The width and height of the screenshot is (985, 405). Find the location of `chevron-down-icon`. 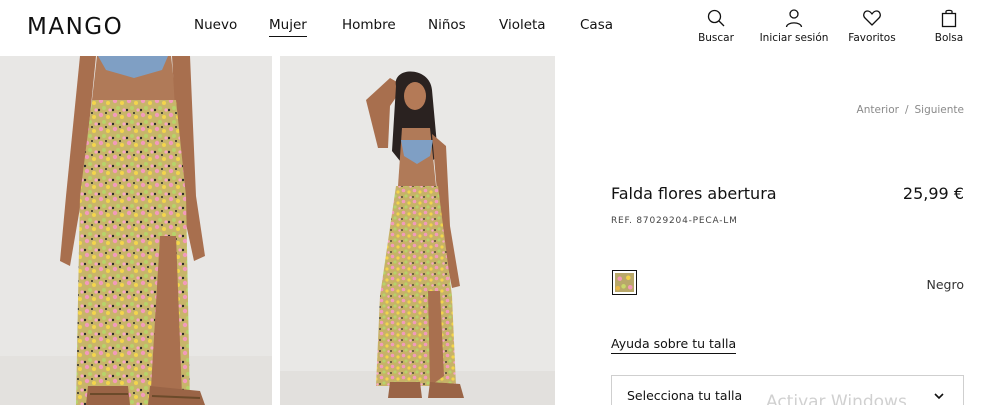

chevron-down-icon is located at coordinates (939, 396).